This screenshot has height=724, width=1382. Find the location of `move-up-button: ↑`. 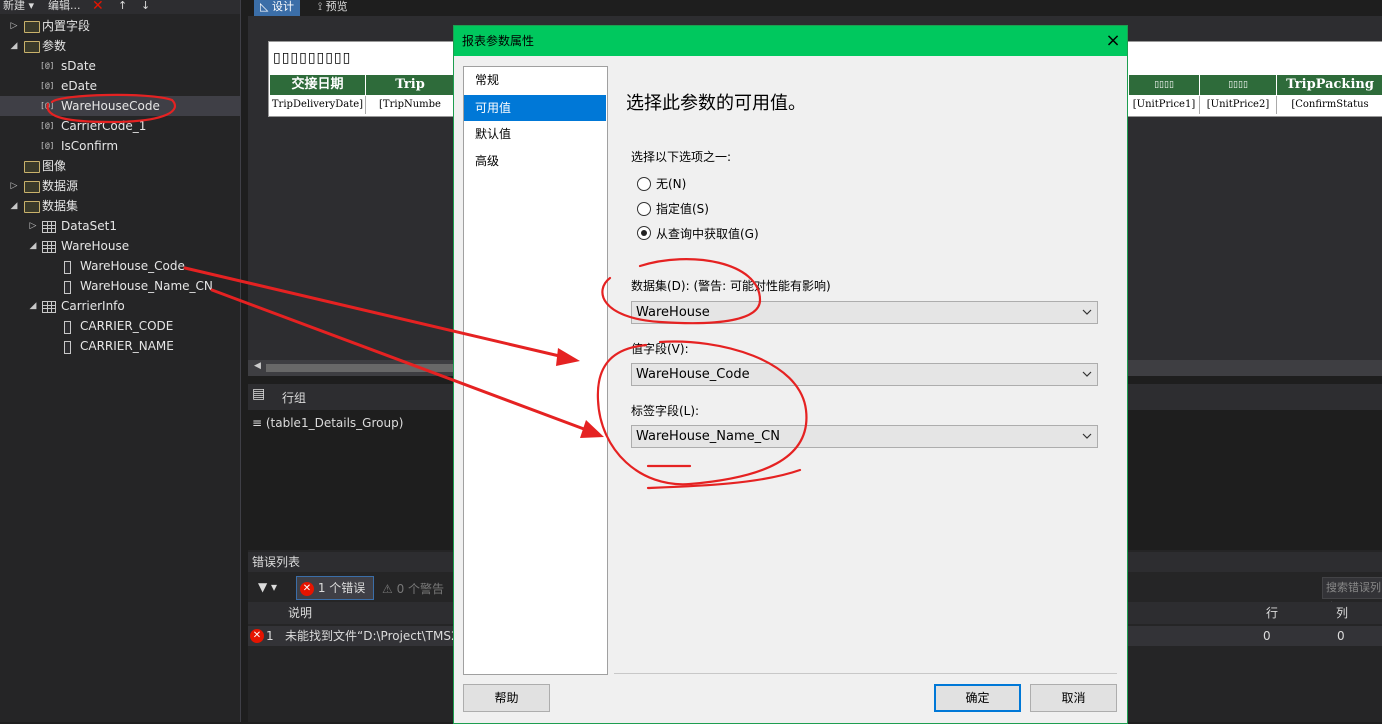

move-up-button: ↑ is located at coordinates (122, 6).